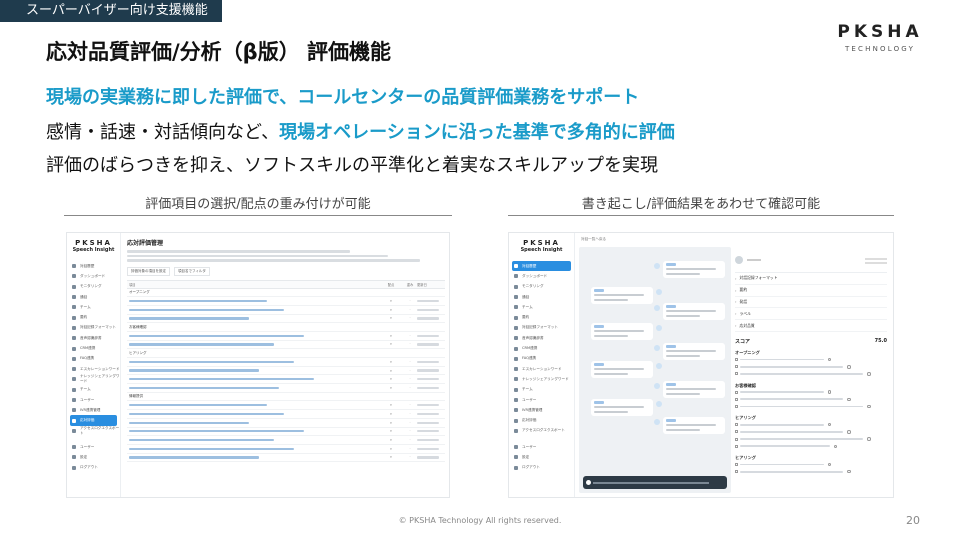 The width and height of the screenshot is (960, 540). What do you see at coordinates (811, 291) in the screenshot?
I see `accordion-item: 要約` at bounding box center [811, 291].